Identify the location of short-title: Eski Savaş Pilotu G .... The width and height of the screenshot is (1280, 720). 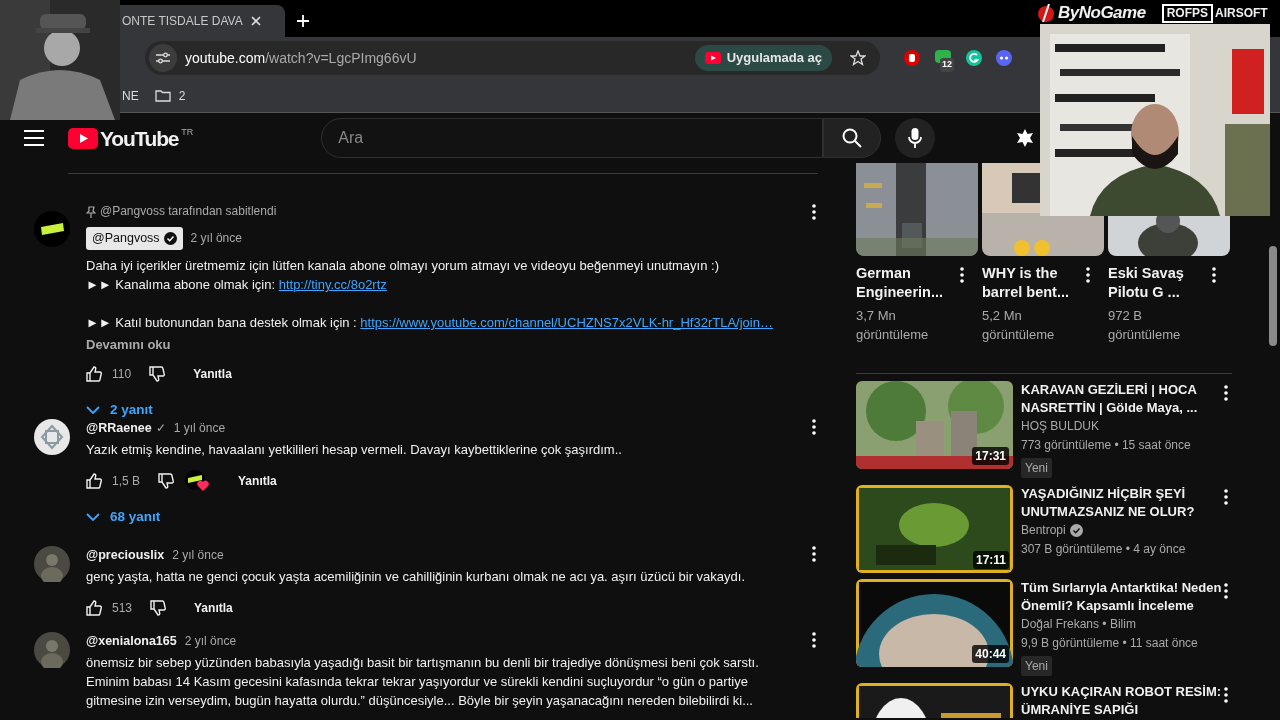
(1158, 283).